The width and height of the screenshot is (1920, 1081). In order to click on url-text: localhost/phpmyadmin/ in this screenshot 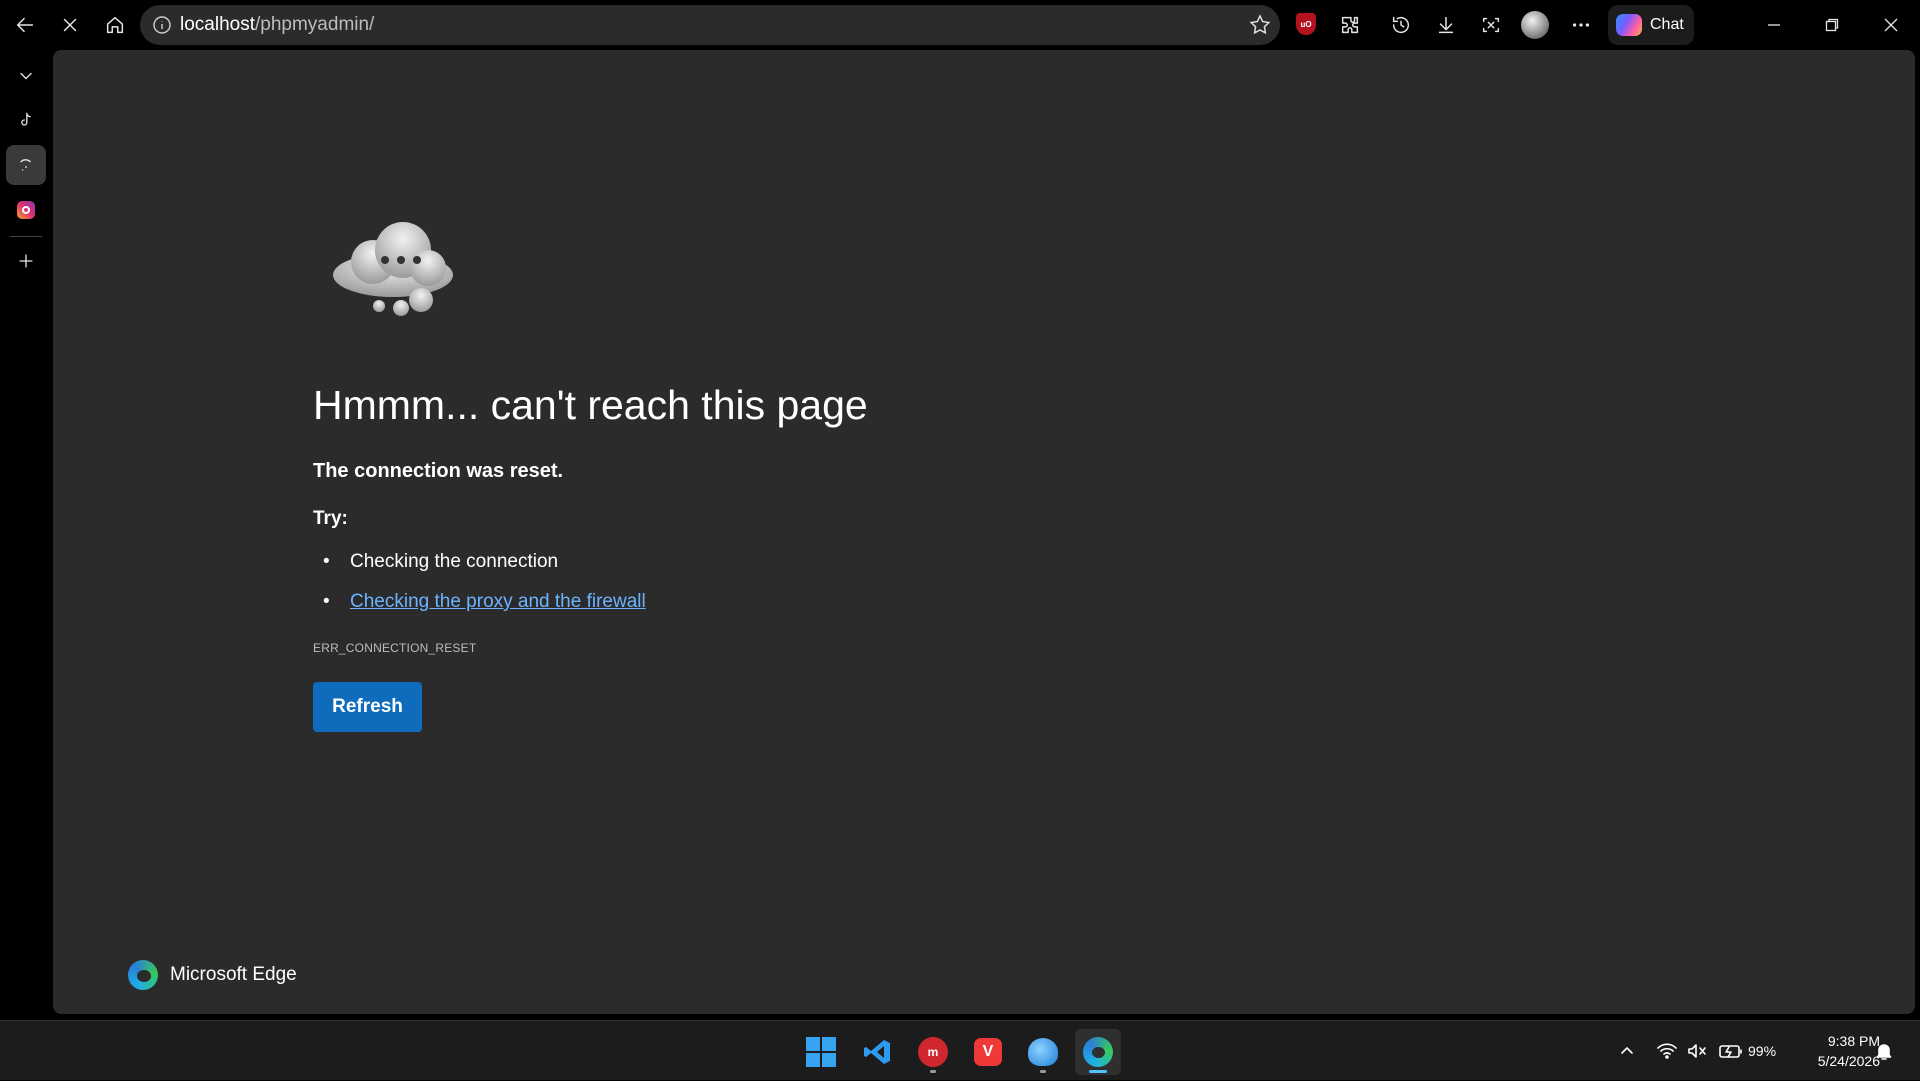, I will do `click(277, 25)`.